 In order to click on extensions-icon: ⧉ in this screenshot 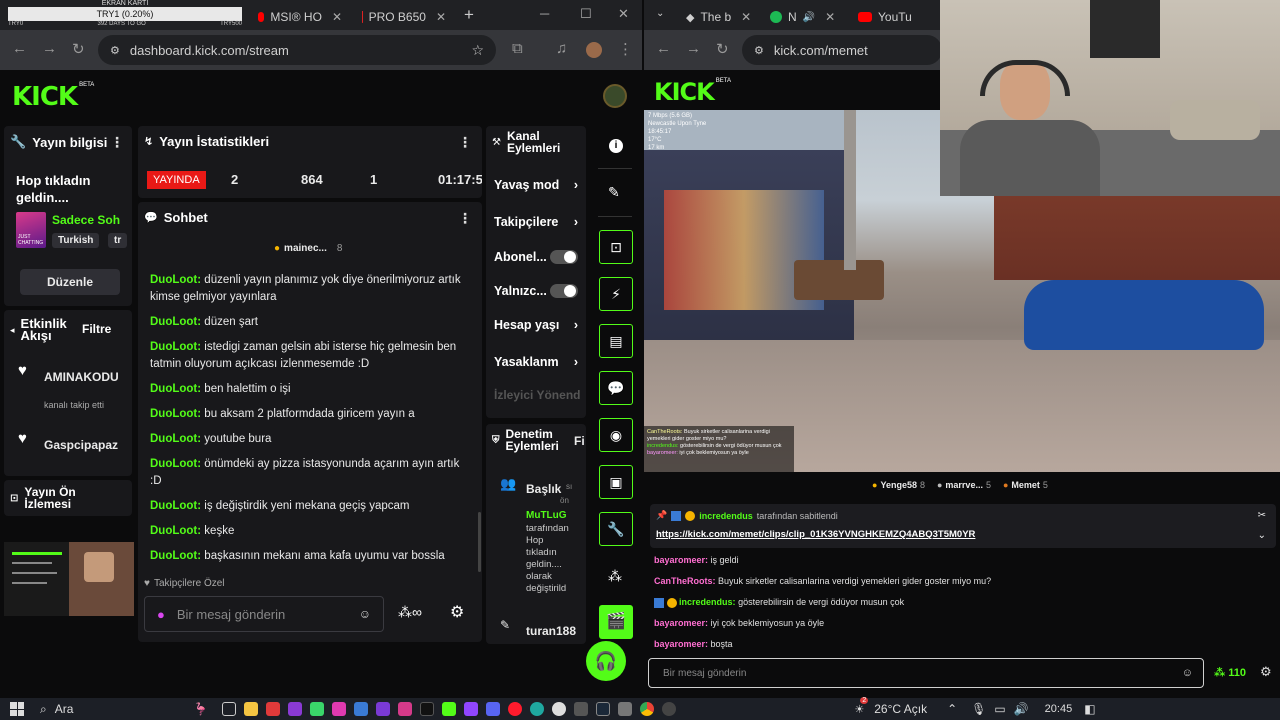, I will do `click(517, 48)`.